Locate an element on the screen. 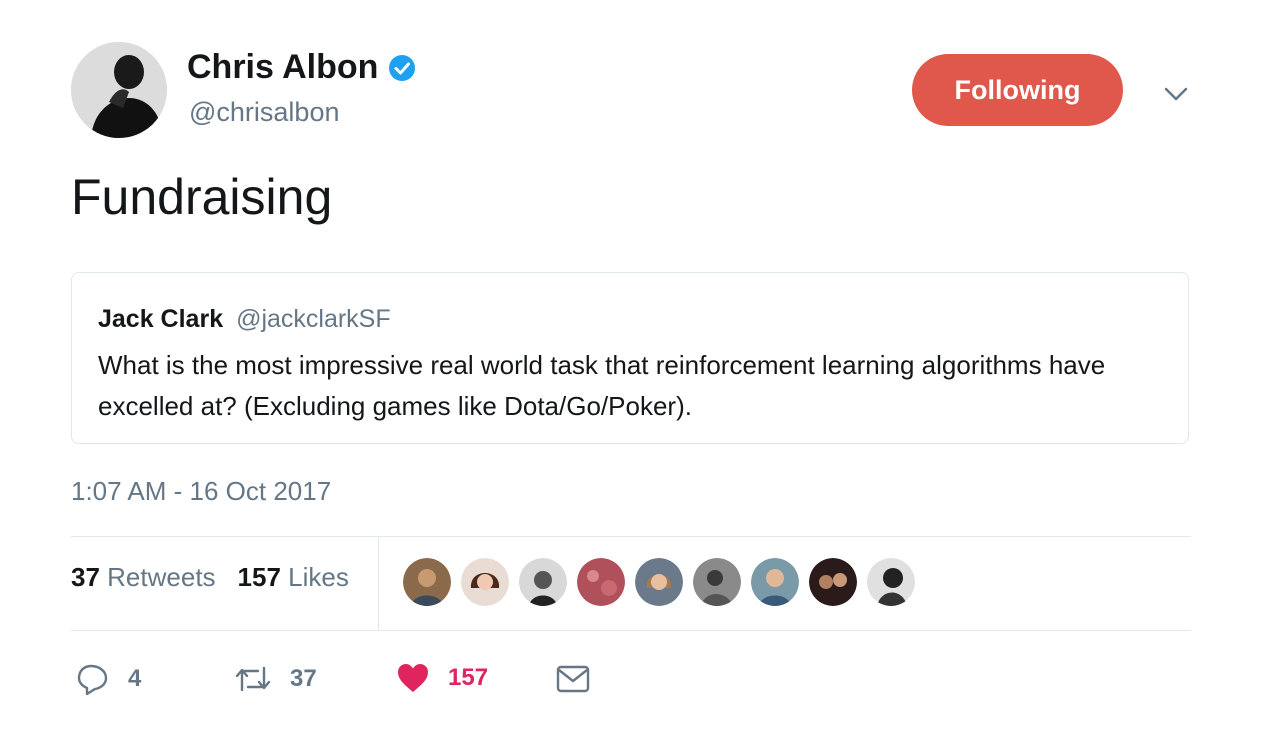 This screenshot has width=1262, height=732. retweets-stat: 37 Retweets is located at coordinates (143, 577).